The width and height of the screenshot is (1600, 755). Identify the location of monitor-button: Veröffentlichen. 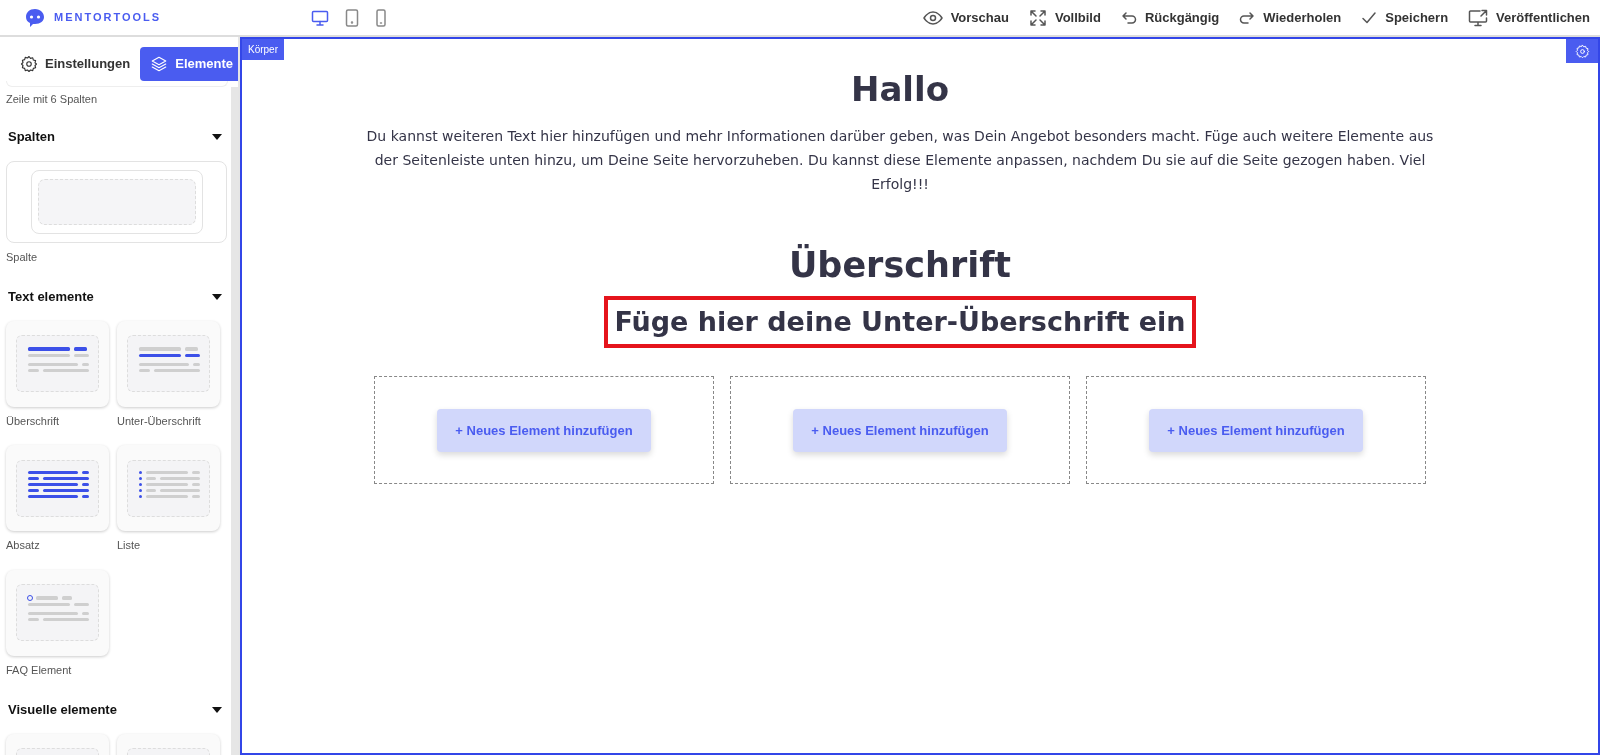
(1529, 17).